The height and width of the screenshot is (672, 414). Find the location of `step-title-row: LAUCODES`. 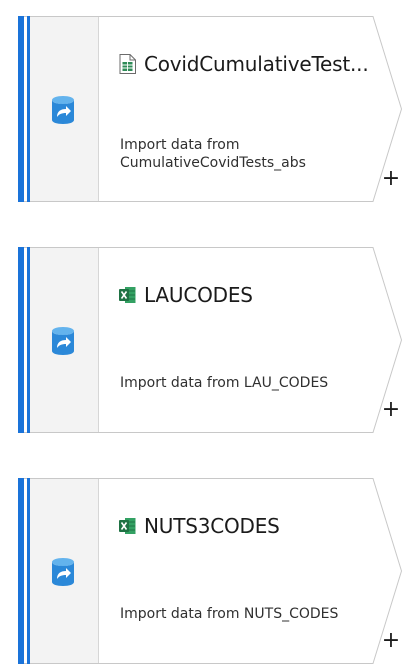

step-title-row: LAUCODES is located at coordinates (186, 295).